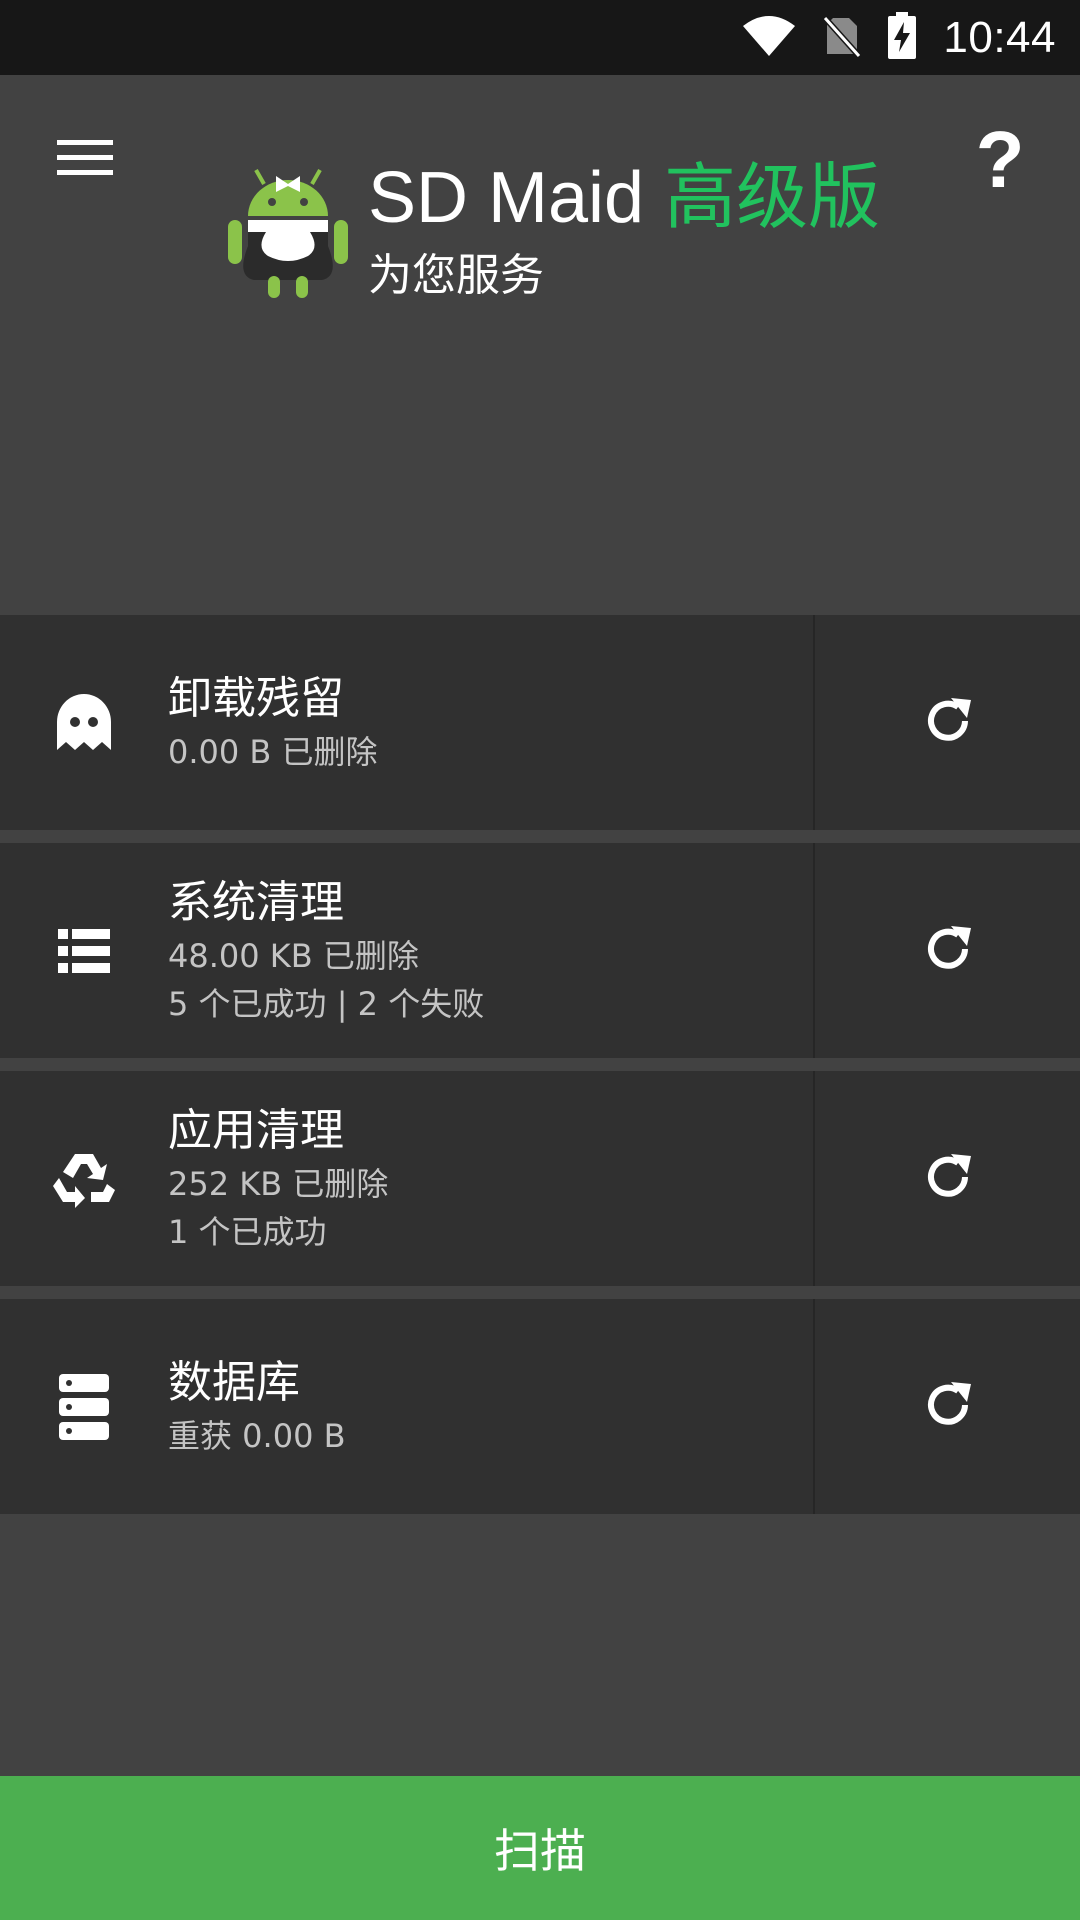  What do you see at coordinates (540, 37) in the screenshot?
I see `status-bar: 10:44` at bounding box center [540, 37].